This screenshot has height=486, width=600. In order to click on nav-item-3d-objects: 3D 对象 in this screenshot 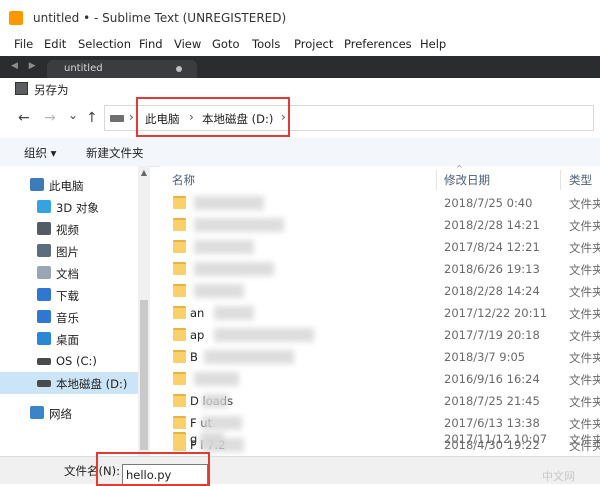, I will do `click(75, 207)`.